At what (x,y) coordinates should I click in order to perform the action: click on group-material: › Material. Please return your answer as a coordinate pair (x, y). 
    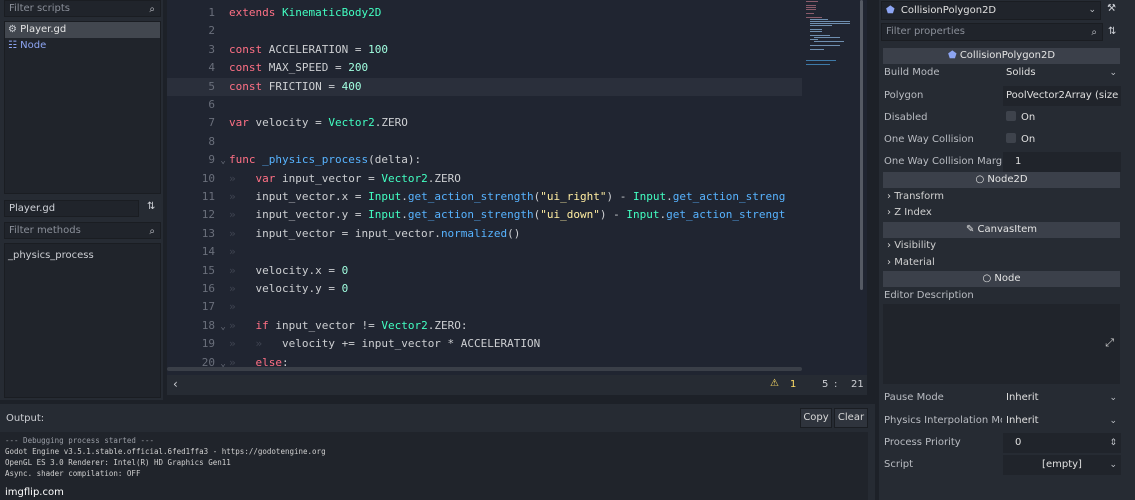
    Looking at the image, I should click on (911, 262).